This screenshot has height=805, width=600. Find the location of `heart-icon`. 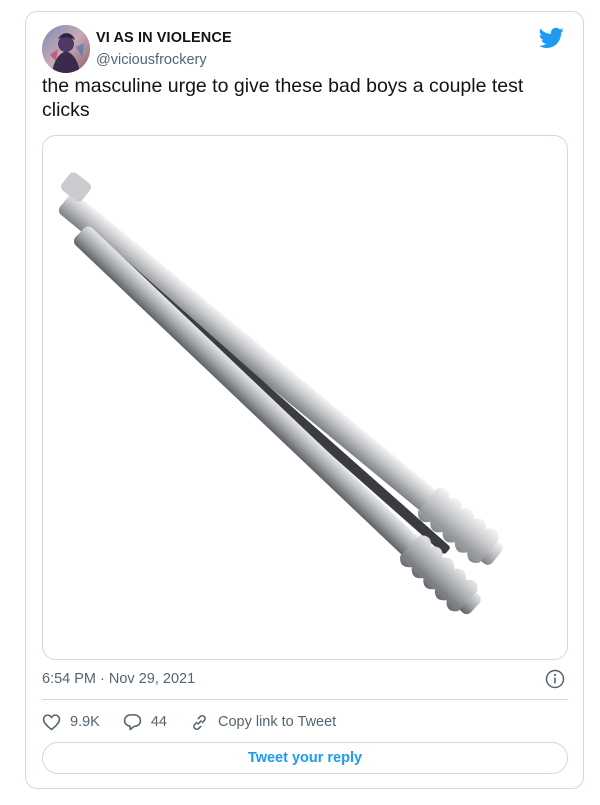

heart-icon is located at coordinates (51, 722).